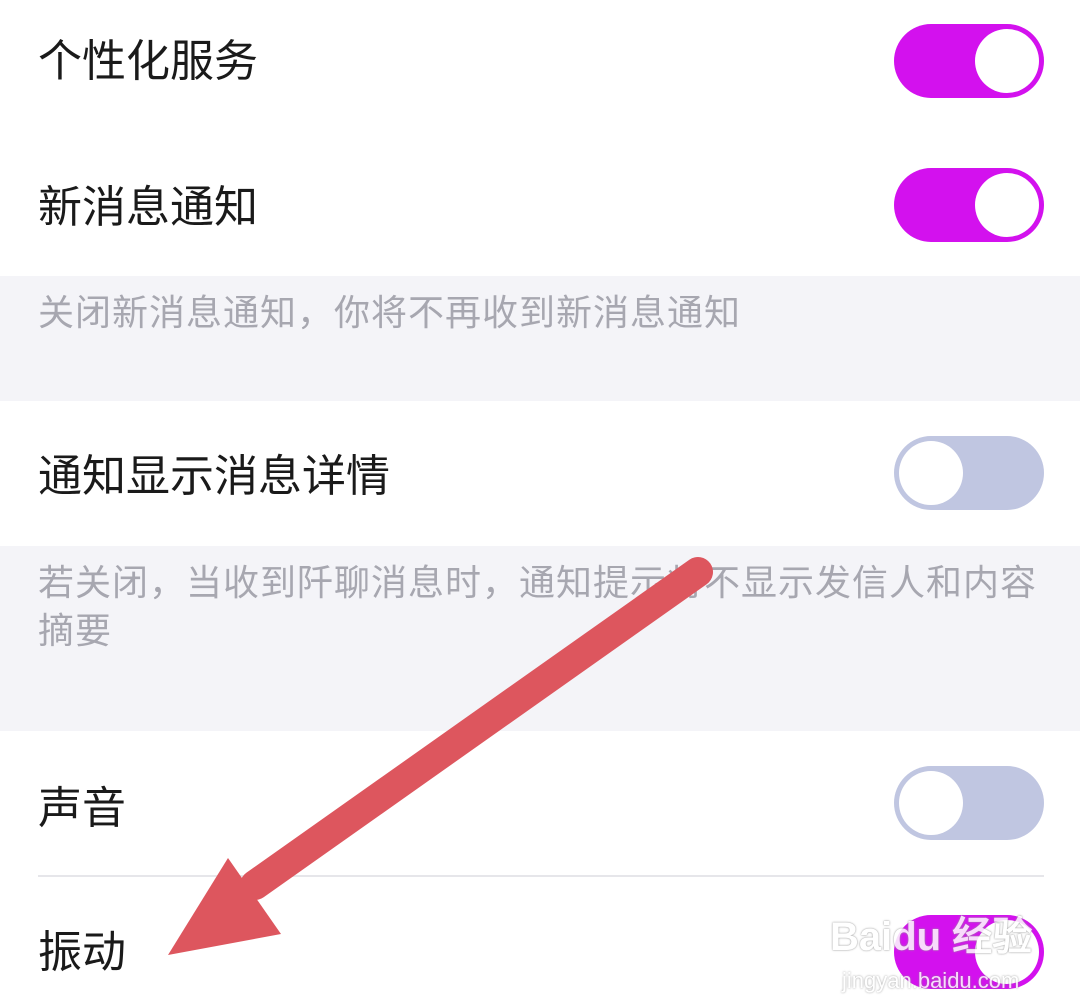 This screenshot has height=1008, width=1080. What do you see at coordinates (969, 803) in the screenshot?
I see `sound-toggle` at bounding box center [969, 803].